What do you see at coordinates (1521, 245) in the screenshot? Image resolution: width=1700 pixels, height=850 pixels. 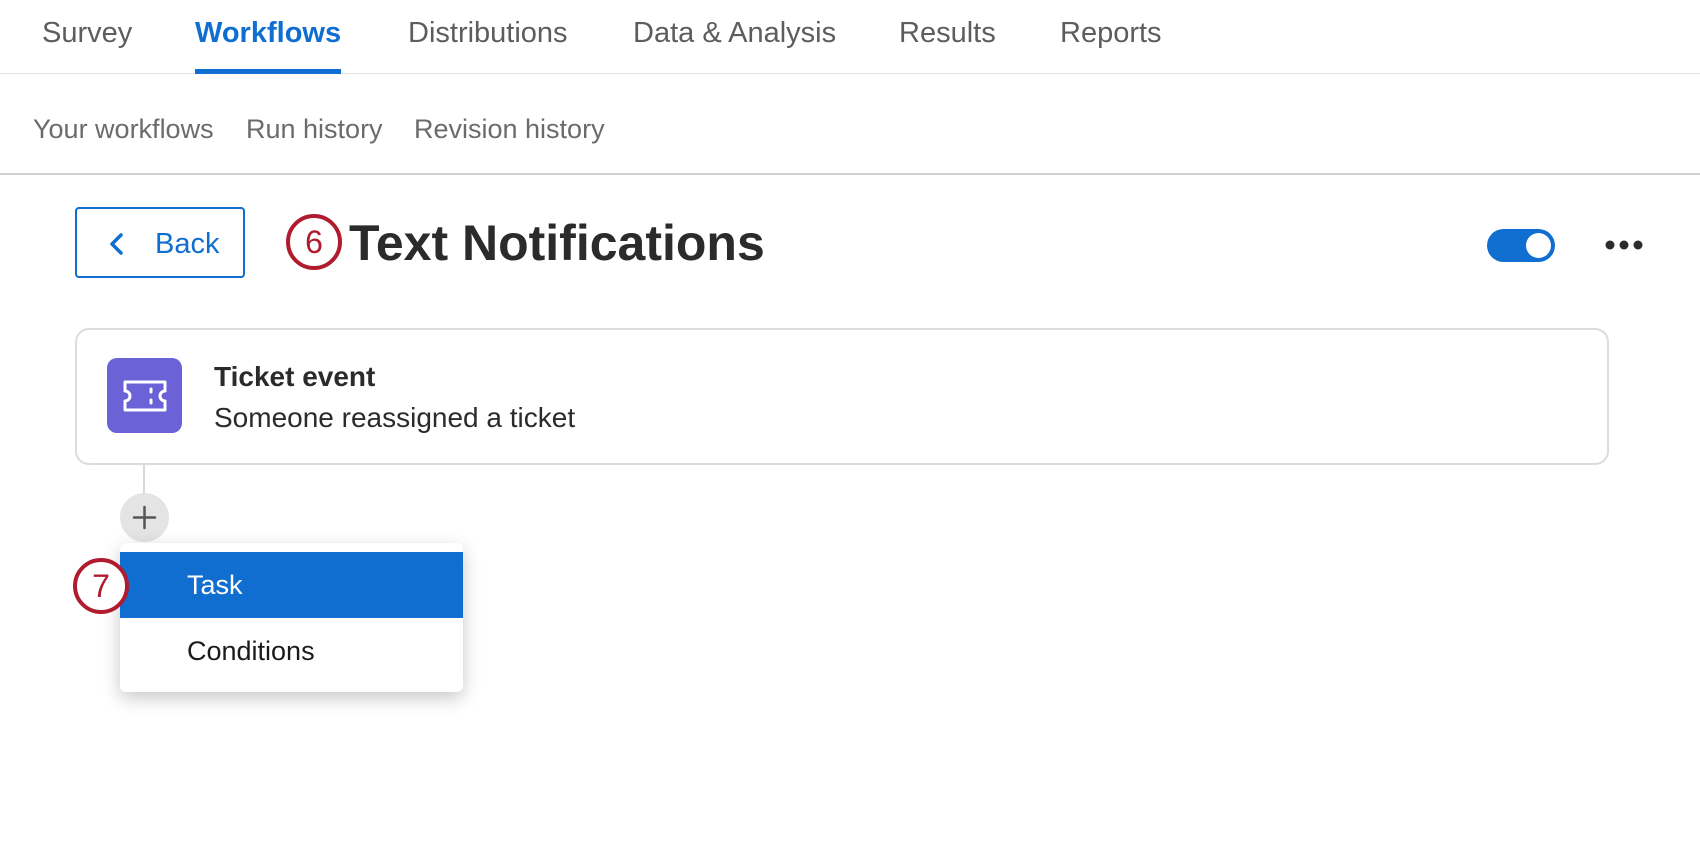 I see `workflow-toggle` at bounding box center [1521, 245].